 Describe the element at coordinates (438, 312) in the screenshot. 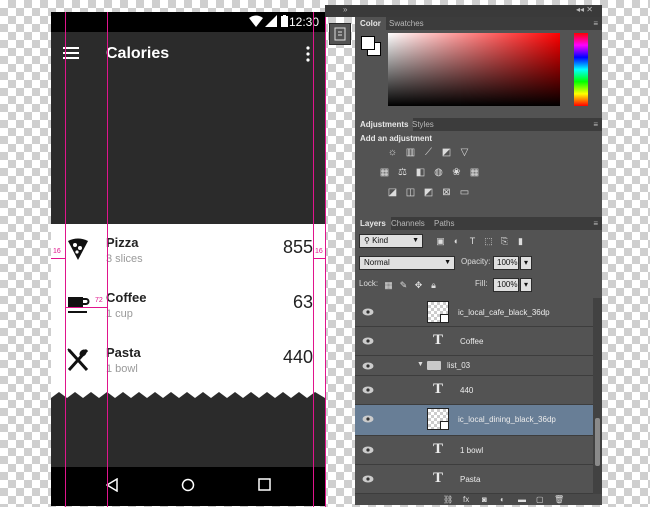

I see `layer-thumbnail` at that location.